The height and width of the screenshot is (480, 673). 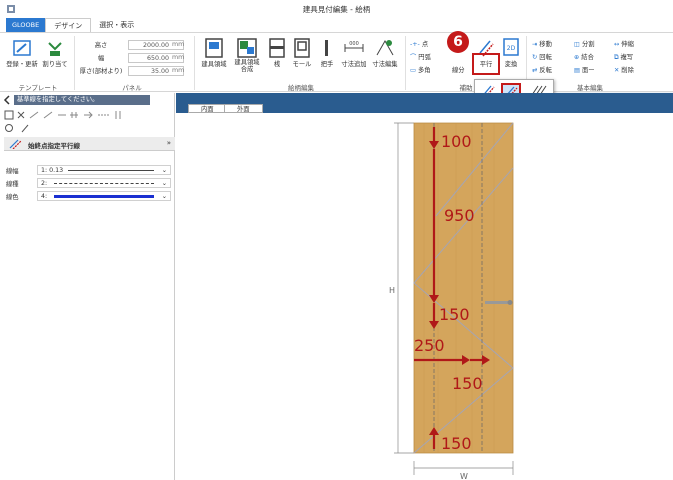 I want to click on join-button: ⊕ 結合, so click(x=584, y=56).